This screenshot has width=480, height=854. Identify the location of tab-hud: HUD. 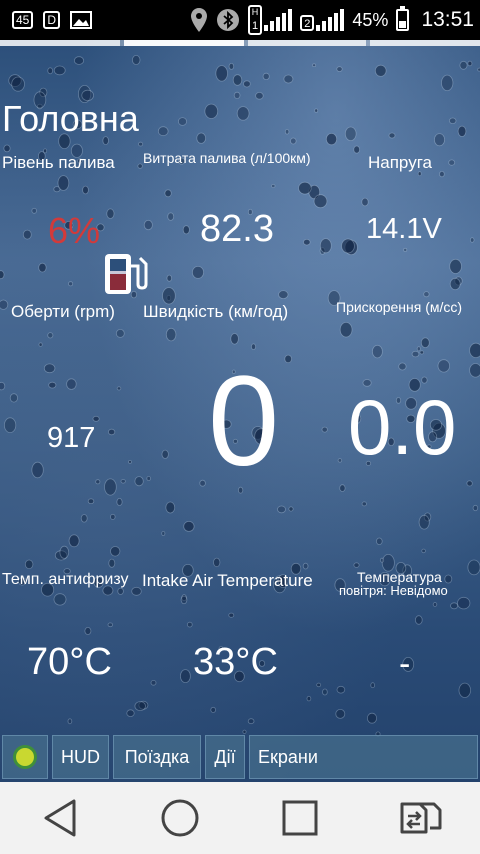
(80, 757).